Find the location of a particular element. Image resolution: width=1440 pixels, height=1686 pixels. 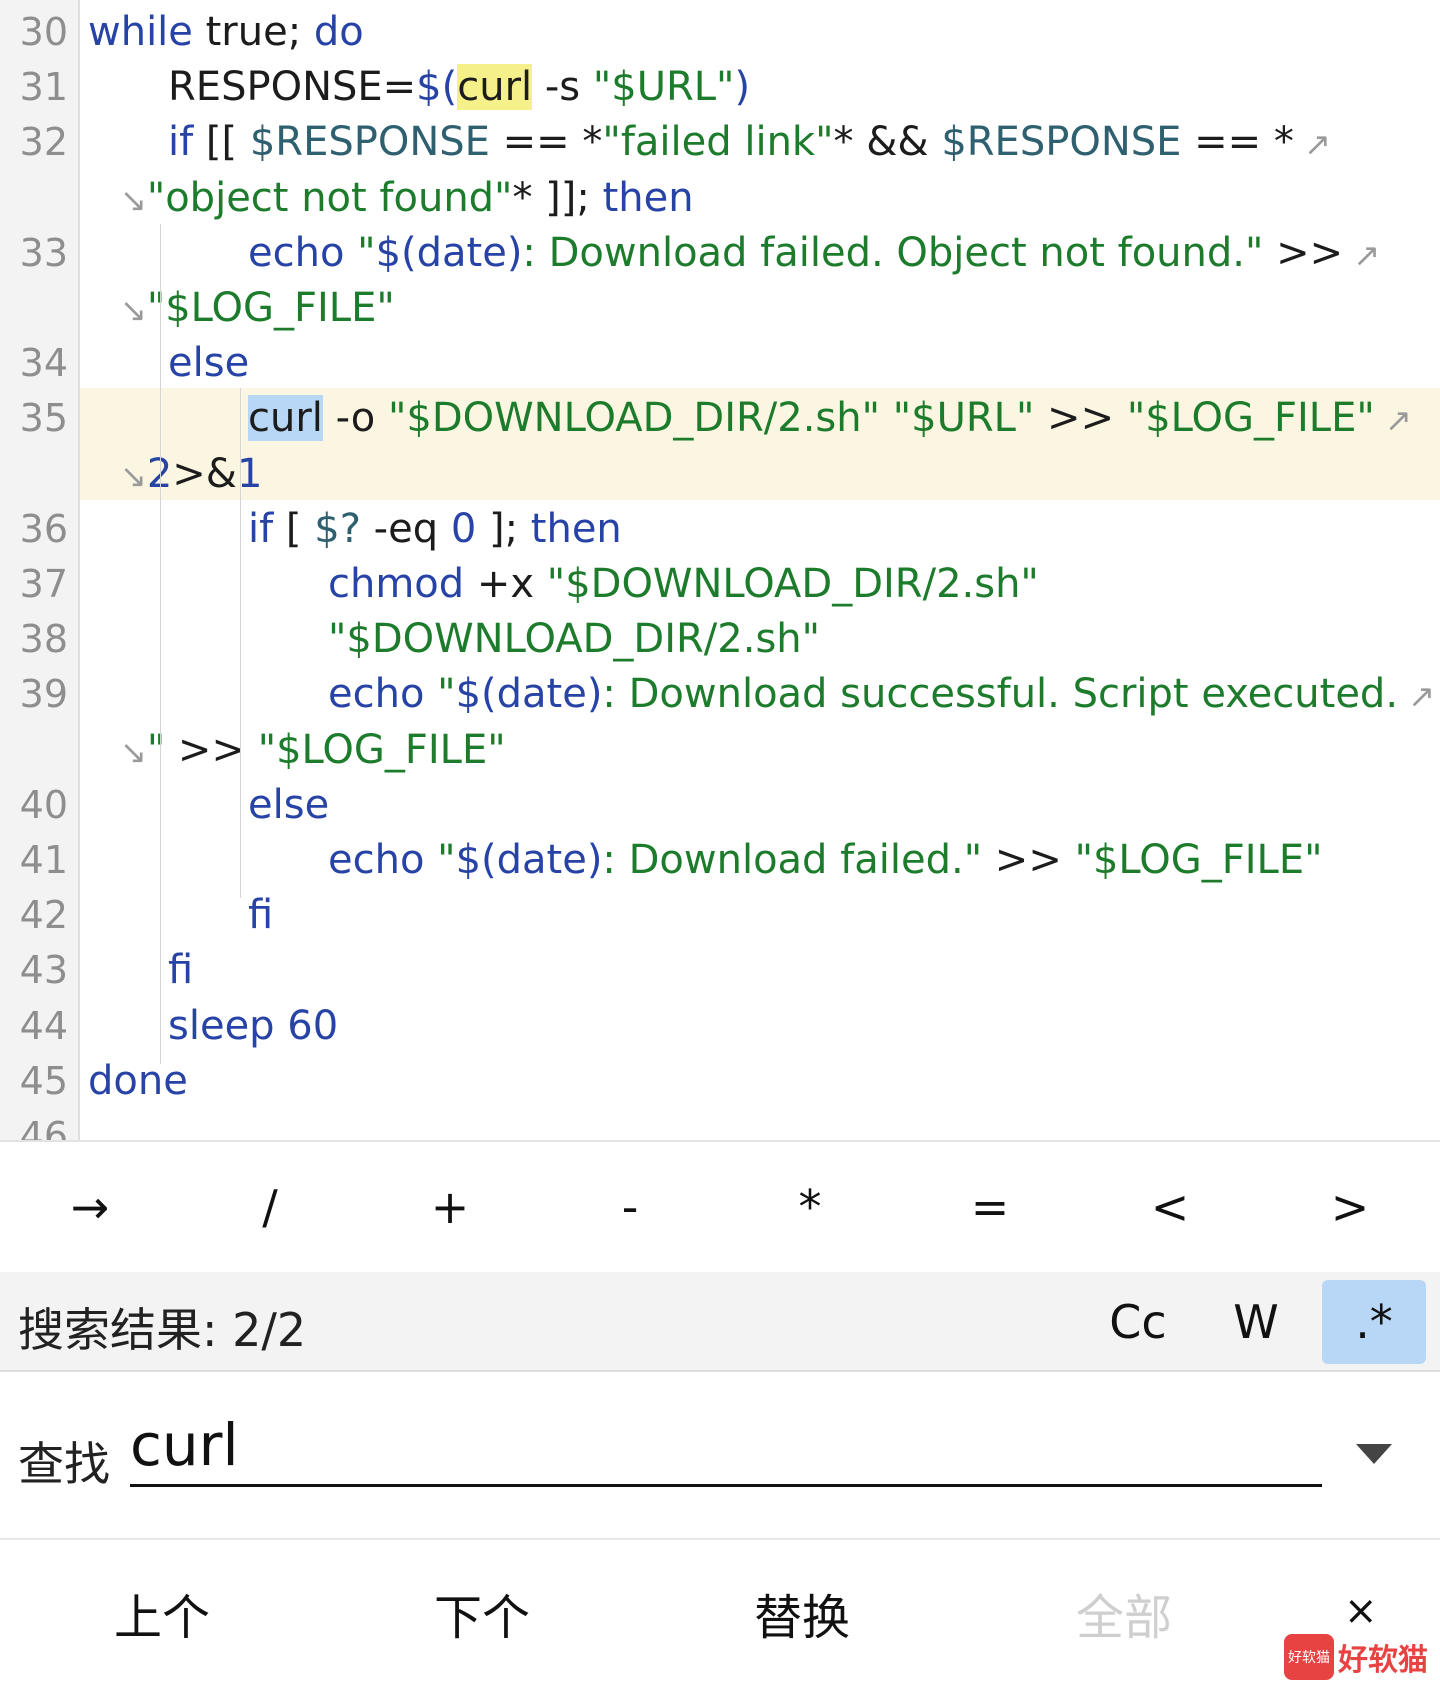

line-number: 36 is located at coordinates (43, 528).